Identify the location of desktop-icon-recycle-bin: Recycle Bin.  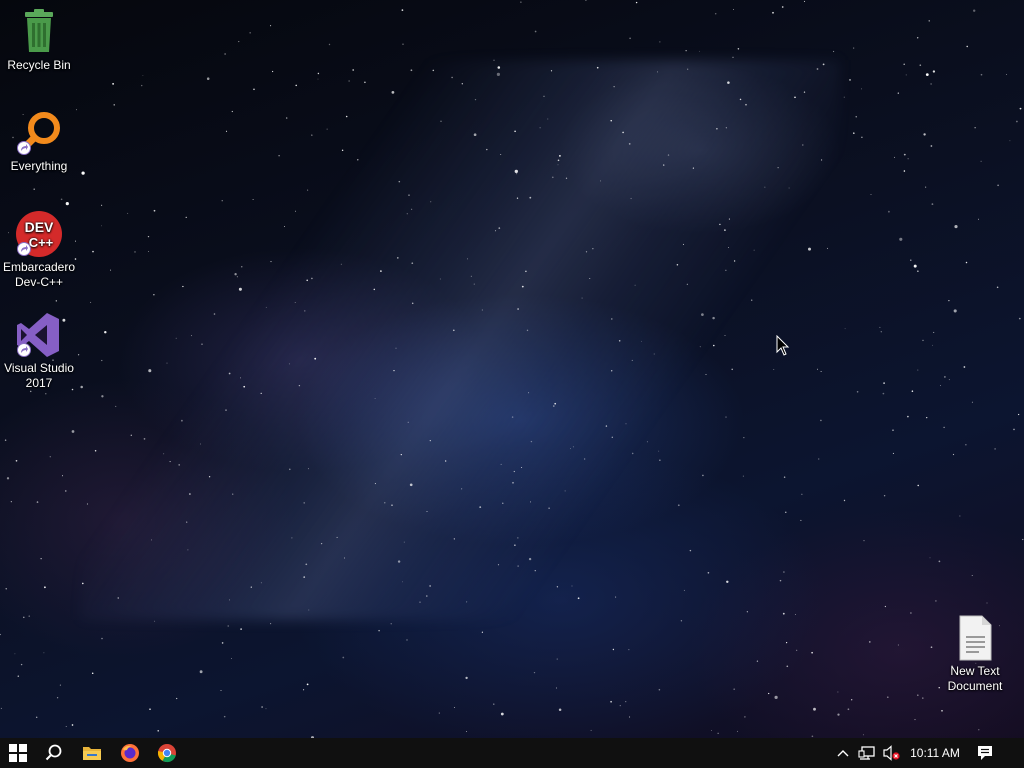
(39, 40).